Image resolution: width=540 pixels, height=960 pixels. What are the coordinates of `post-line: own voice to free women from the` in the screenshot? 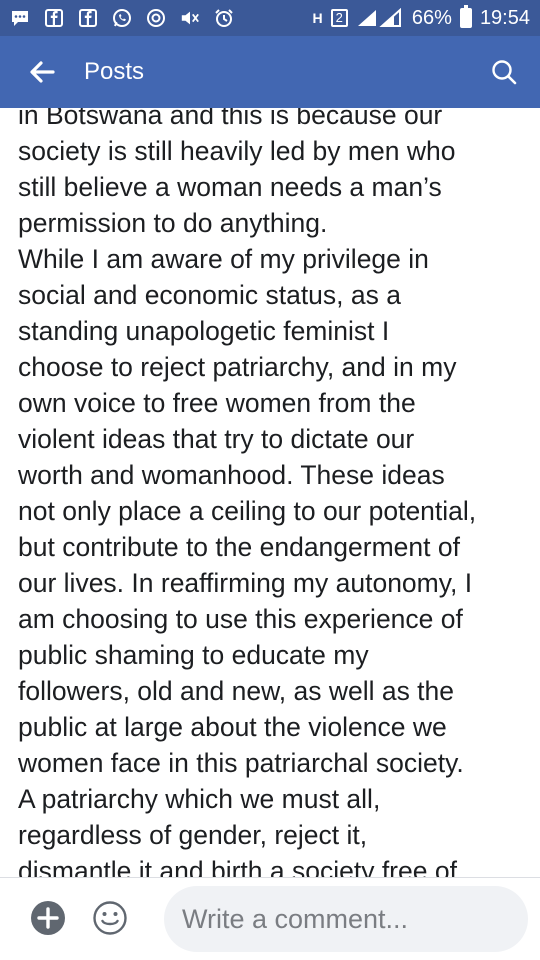 It's located at (217, 403).